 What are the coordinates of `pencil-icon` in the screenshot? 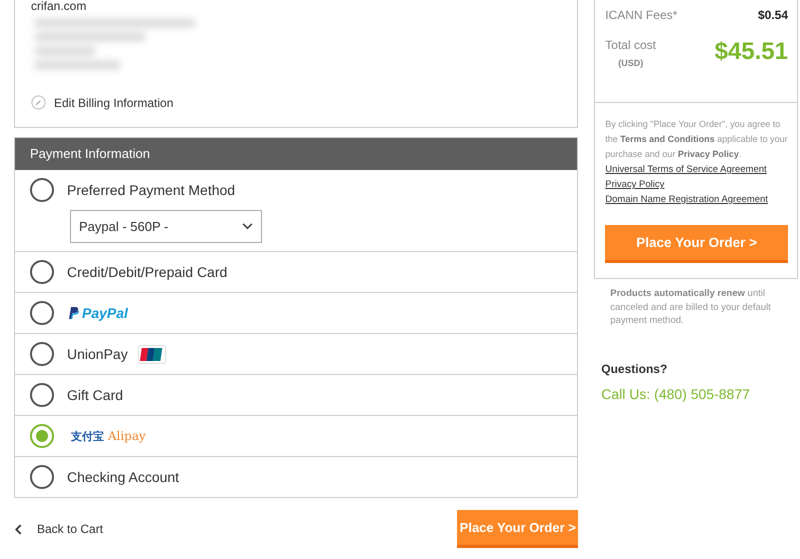 It's located at (38, 102).